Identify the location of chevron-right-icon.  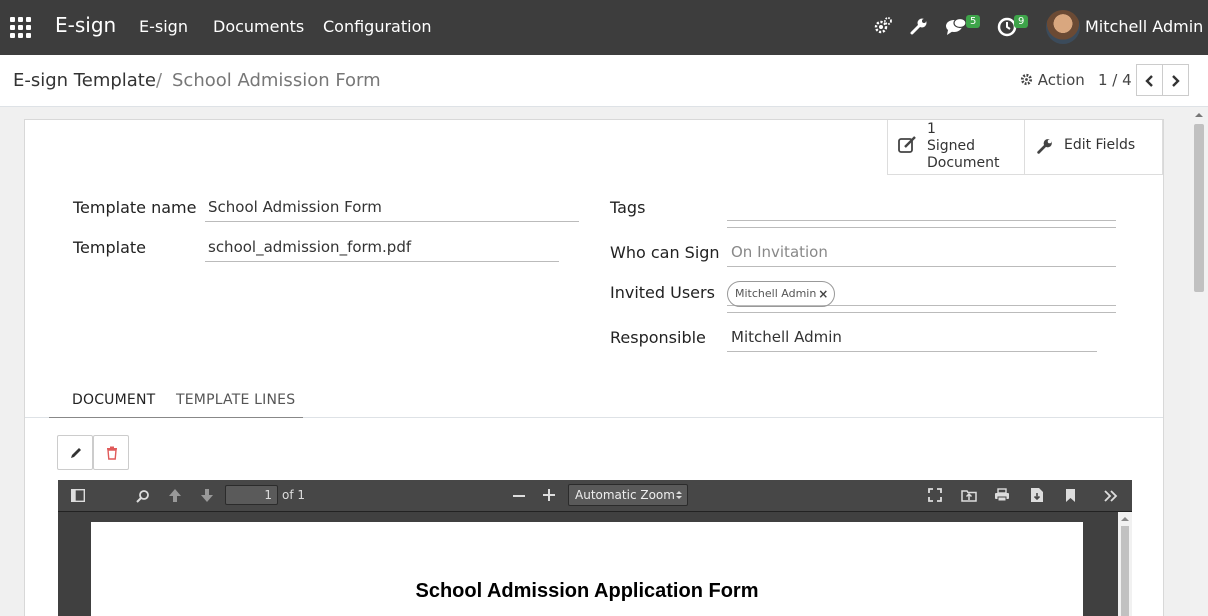
(1176, 81).